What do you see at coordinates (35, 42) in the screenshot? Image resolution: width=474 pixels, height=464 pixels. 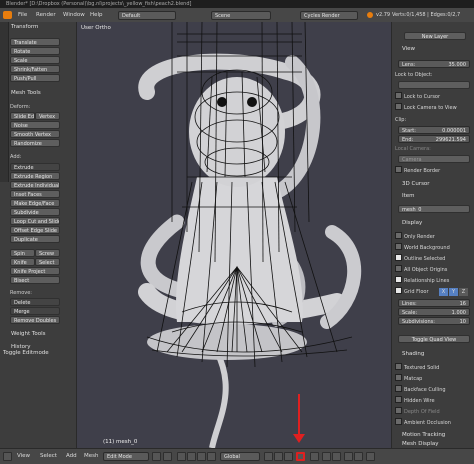 I see `translate-button: Translate` at bounding box center [35, 42].